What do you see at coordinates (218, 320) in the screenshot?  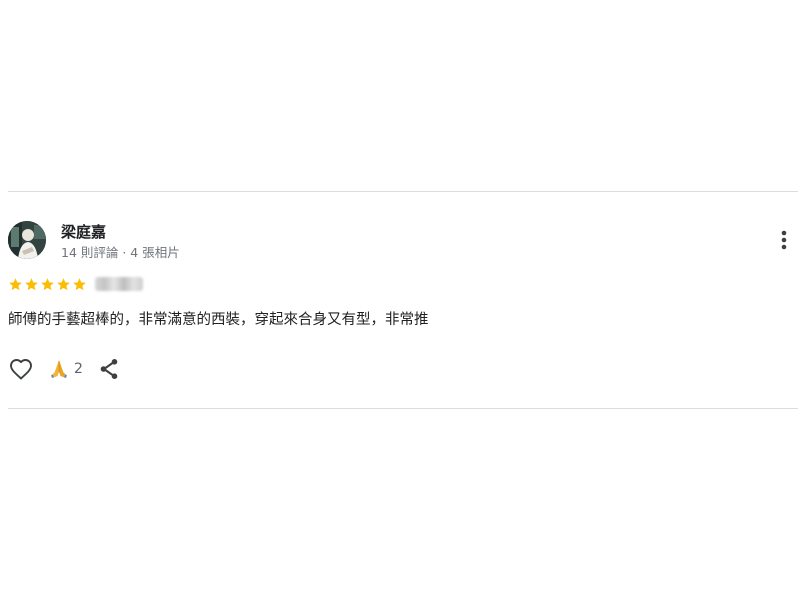 I see `review-text: 師傅的手藝超棒的，非常滿意的西裝，穿起來合身又有型，非常推` at bounding box center [218, 320].